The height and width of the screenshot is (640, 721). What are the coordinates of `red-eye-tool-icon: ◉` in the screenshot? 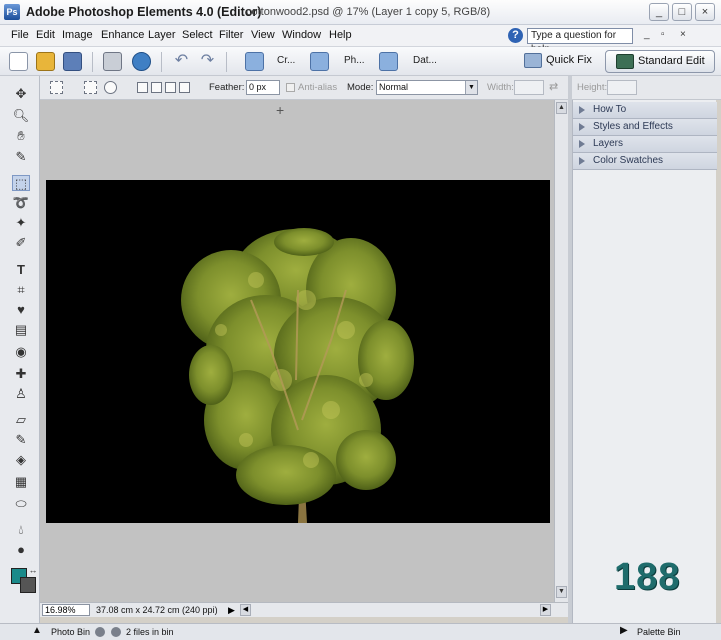 It's located at (21, 352).